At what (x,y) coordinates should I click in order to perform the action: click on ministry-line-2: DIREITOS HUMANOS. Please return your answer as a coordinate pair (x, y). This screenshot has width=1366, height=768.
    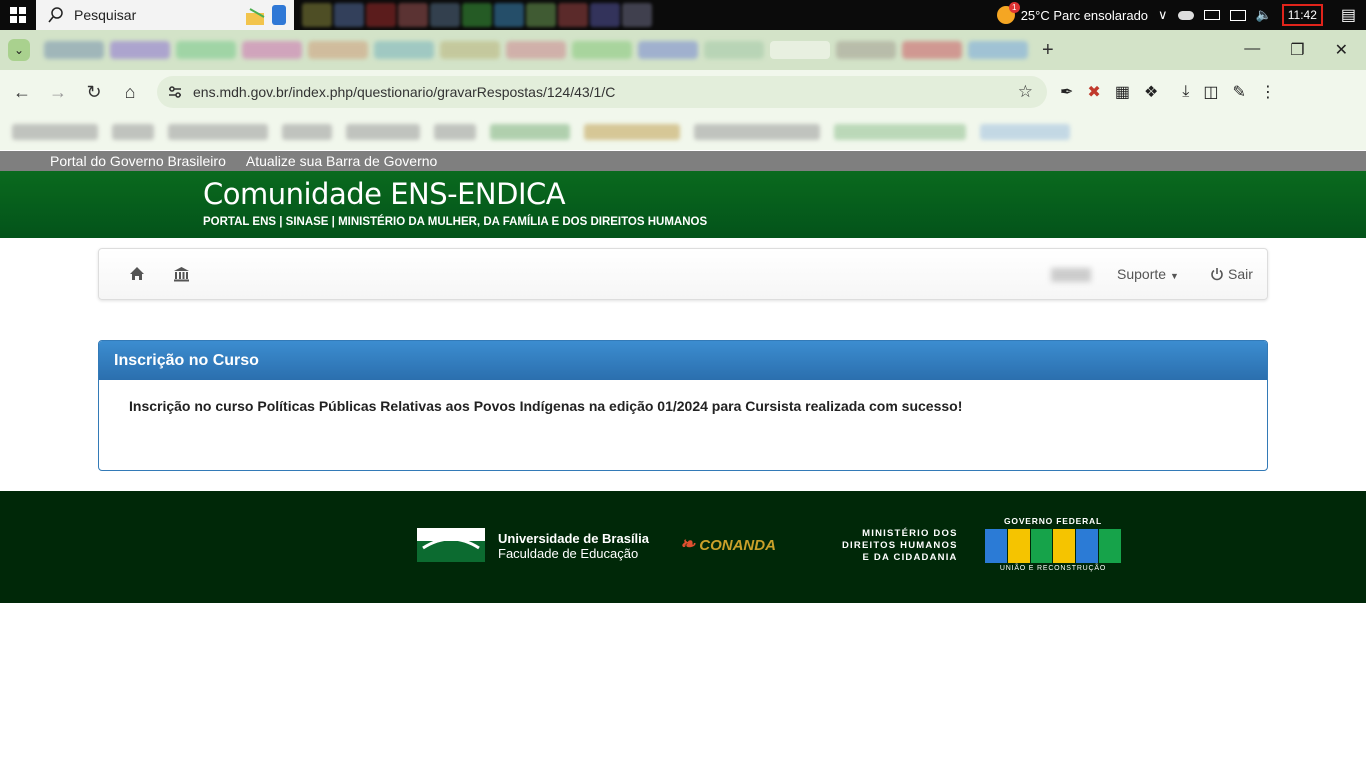
    Looking at the image, I should click on (900, 545).